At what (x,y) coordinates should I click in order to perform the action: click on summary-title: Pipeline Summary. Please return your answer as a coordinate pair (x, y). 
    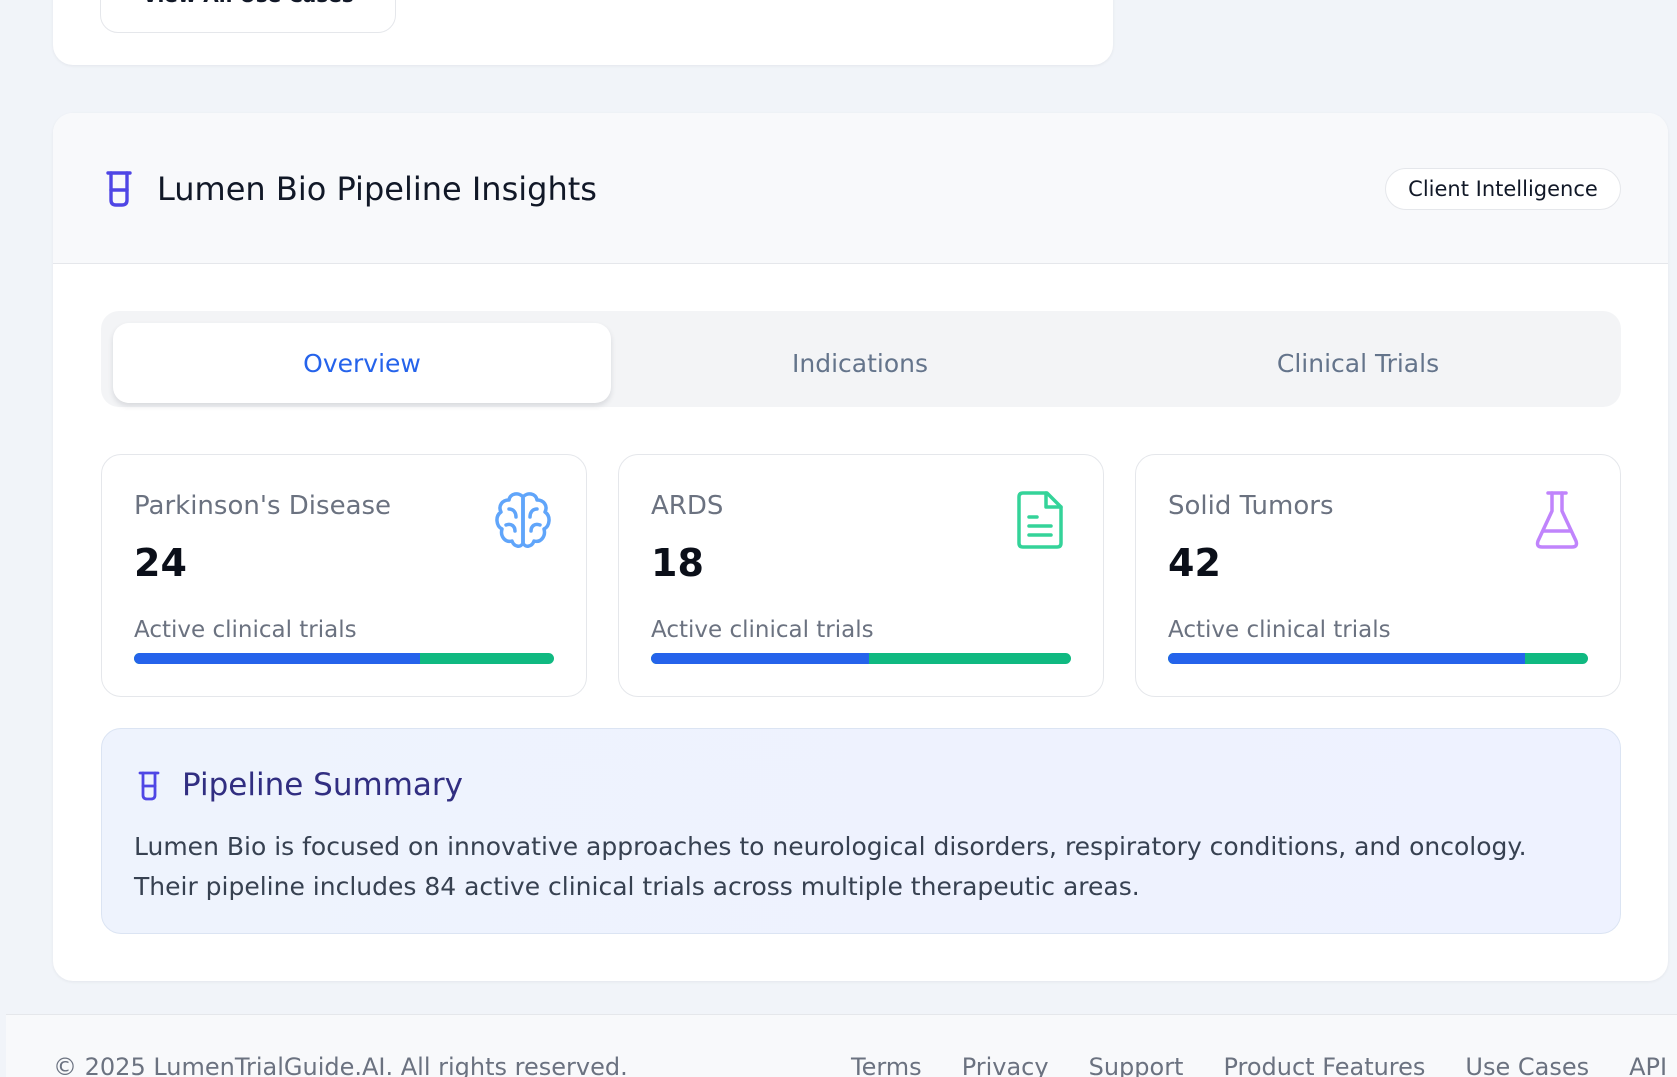
    Looking at the image, I should click on (322, 785).